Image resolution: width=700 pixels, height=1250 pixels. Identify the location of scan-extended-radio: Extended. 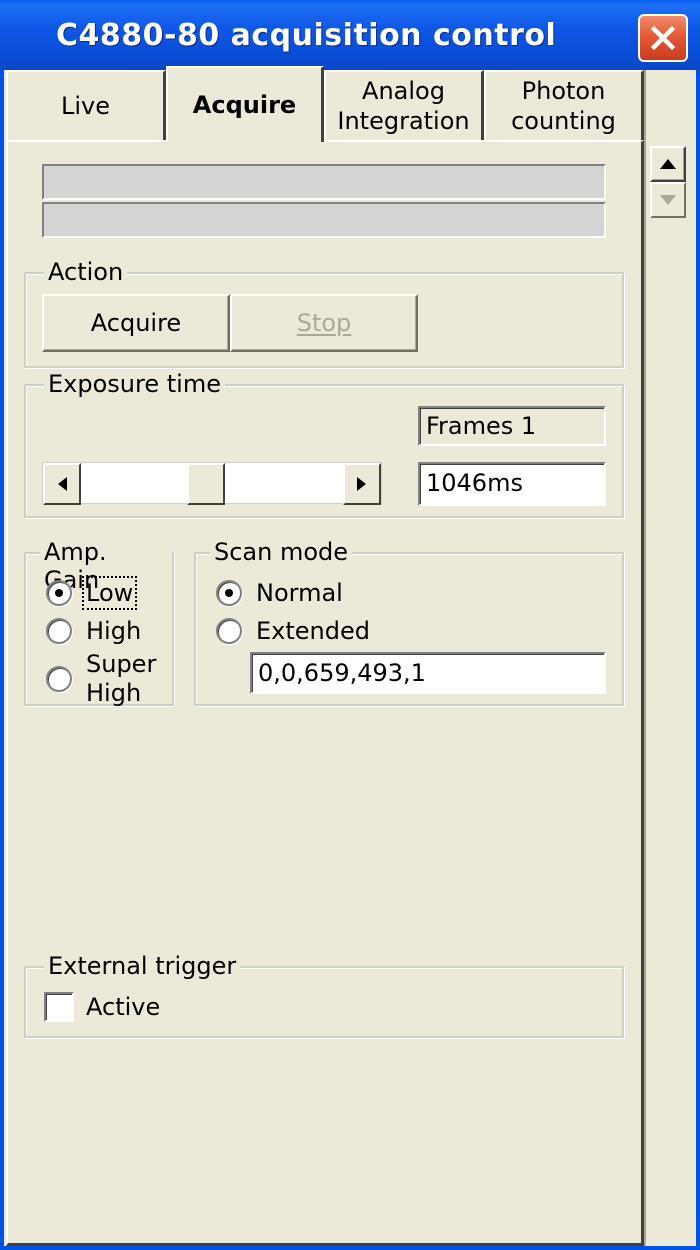
(293, 631).